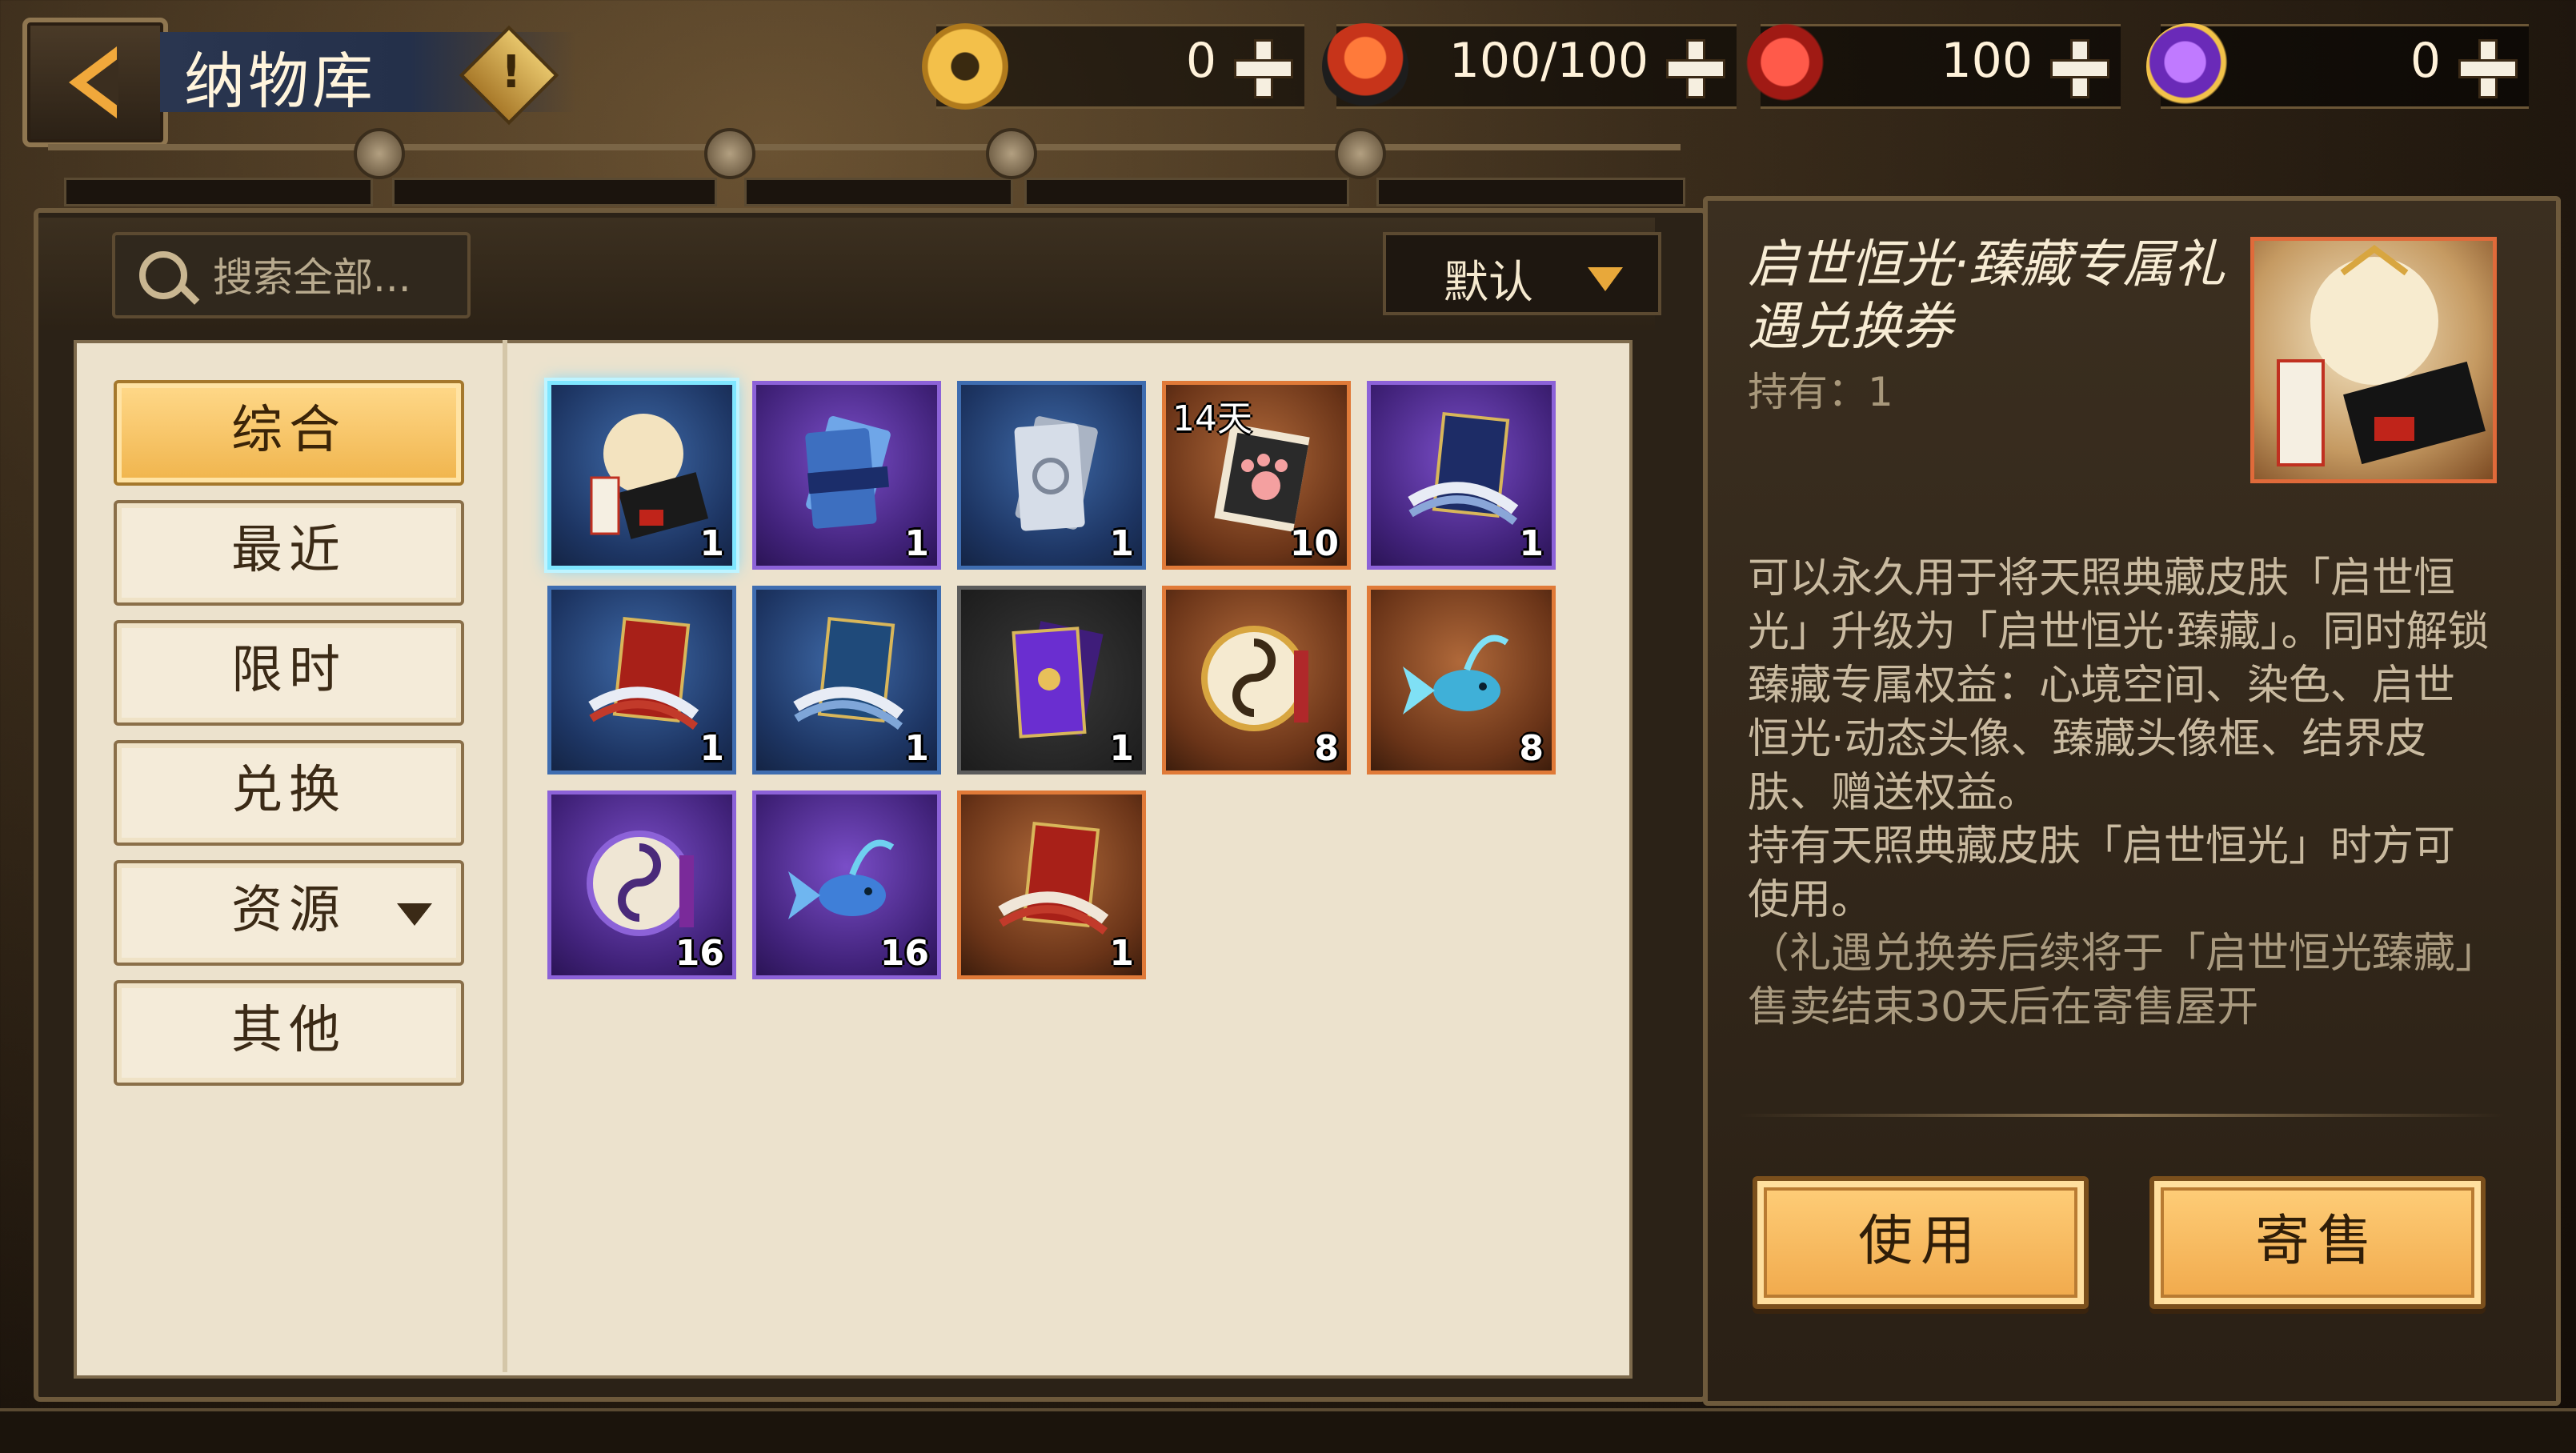  What do you see at coordinates (289, 673) in the screenshot?
I see `tab-limited: 限时` at bounding box center [289, 673].